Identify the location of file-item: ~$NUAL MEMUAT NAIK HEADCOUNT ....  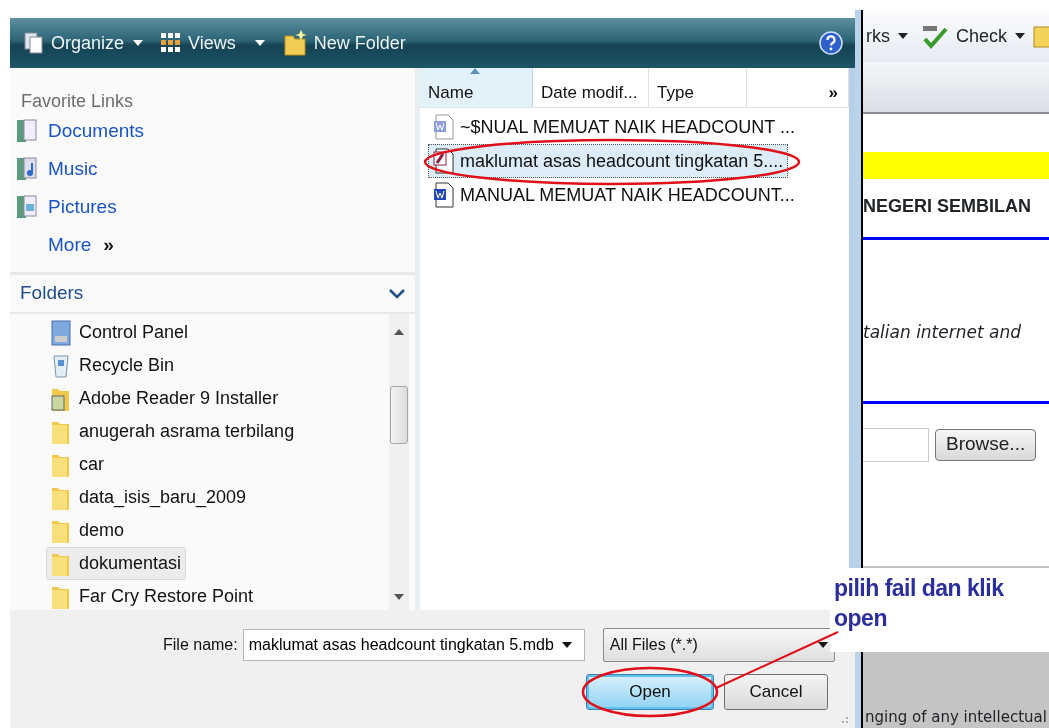
(614, 127).